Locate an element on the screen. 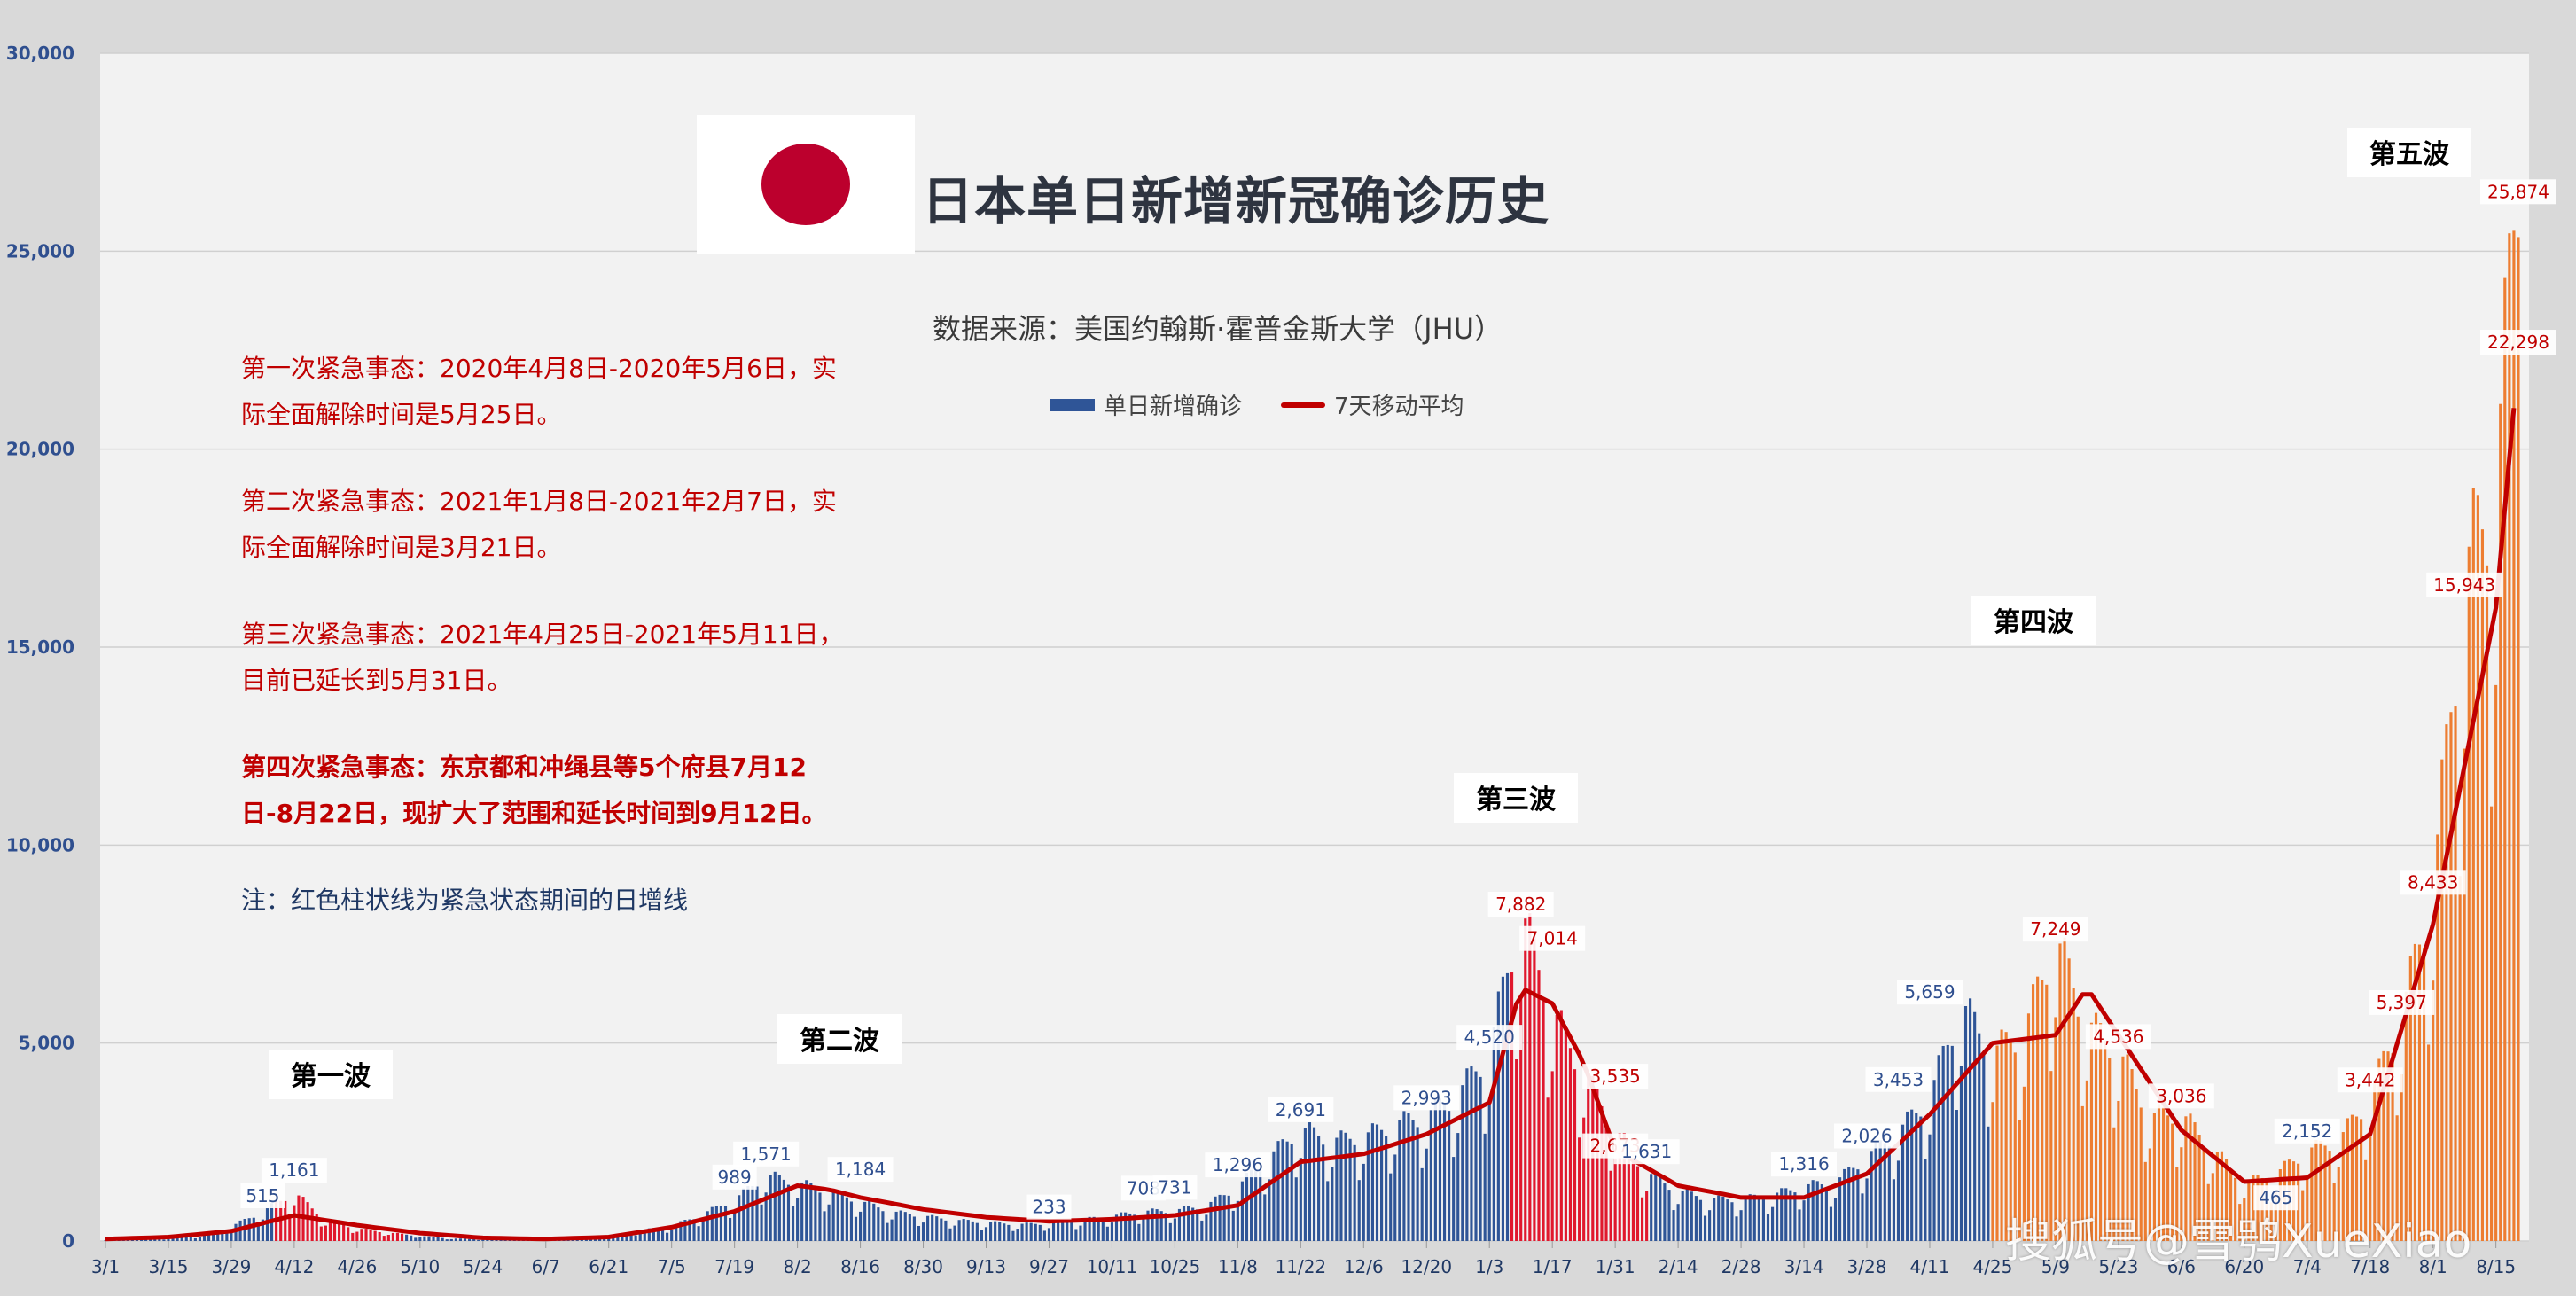 The width and height of the screenshot is (2576, 1296). y-tick-label: 10,000 is located at coordinates (40, 844).